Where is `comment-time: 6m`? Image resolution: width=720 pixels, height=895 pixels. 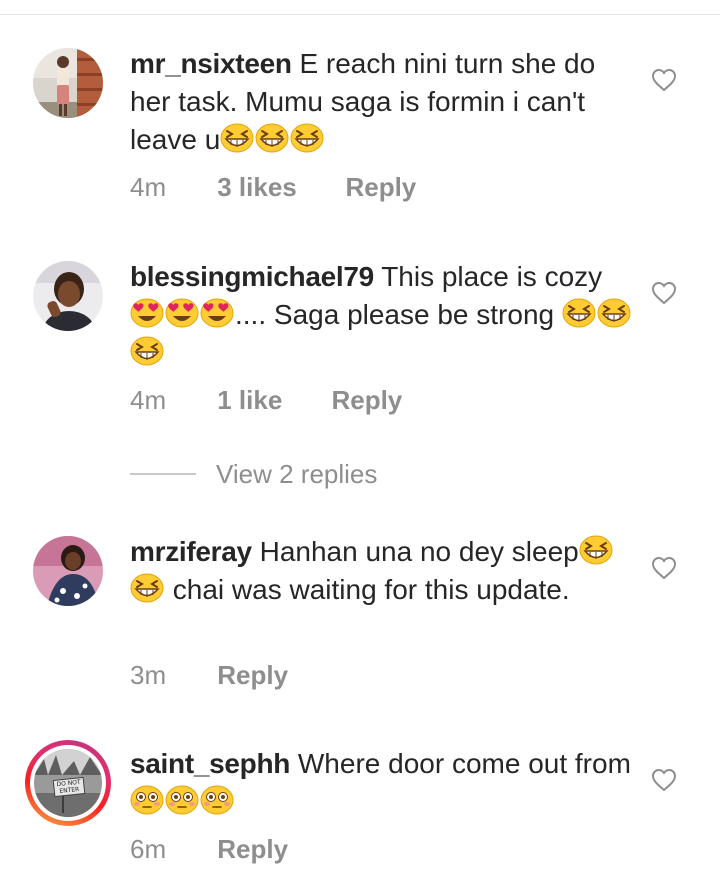 comment-time: 6m is located at coordinates (148, 849).